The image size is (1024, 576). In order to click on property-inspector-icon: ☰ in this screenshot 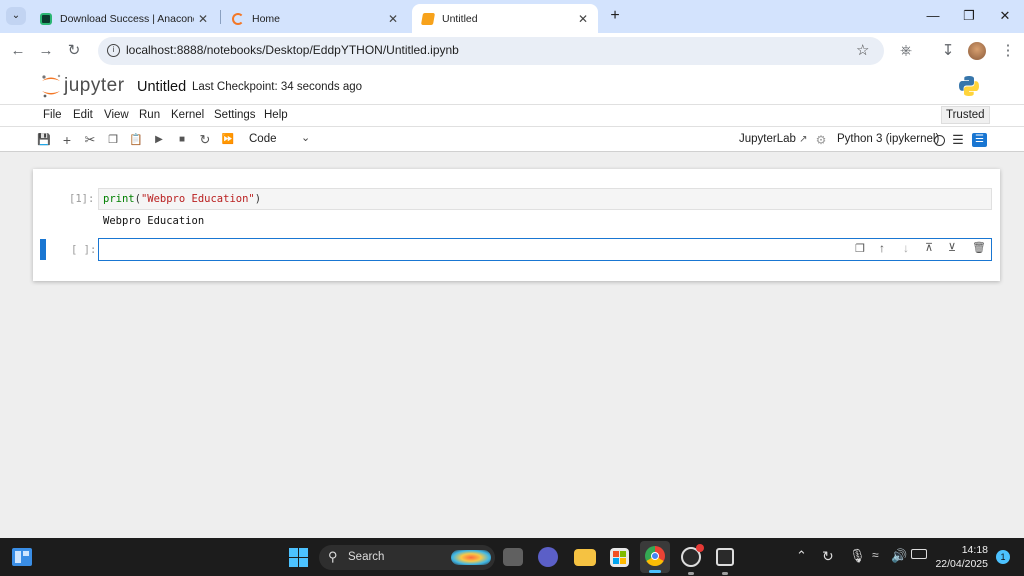, I will do `click(958, 140)`.